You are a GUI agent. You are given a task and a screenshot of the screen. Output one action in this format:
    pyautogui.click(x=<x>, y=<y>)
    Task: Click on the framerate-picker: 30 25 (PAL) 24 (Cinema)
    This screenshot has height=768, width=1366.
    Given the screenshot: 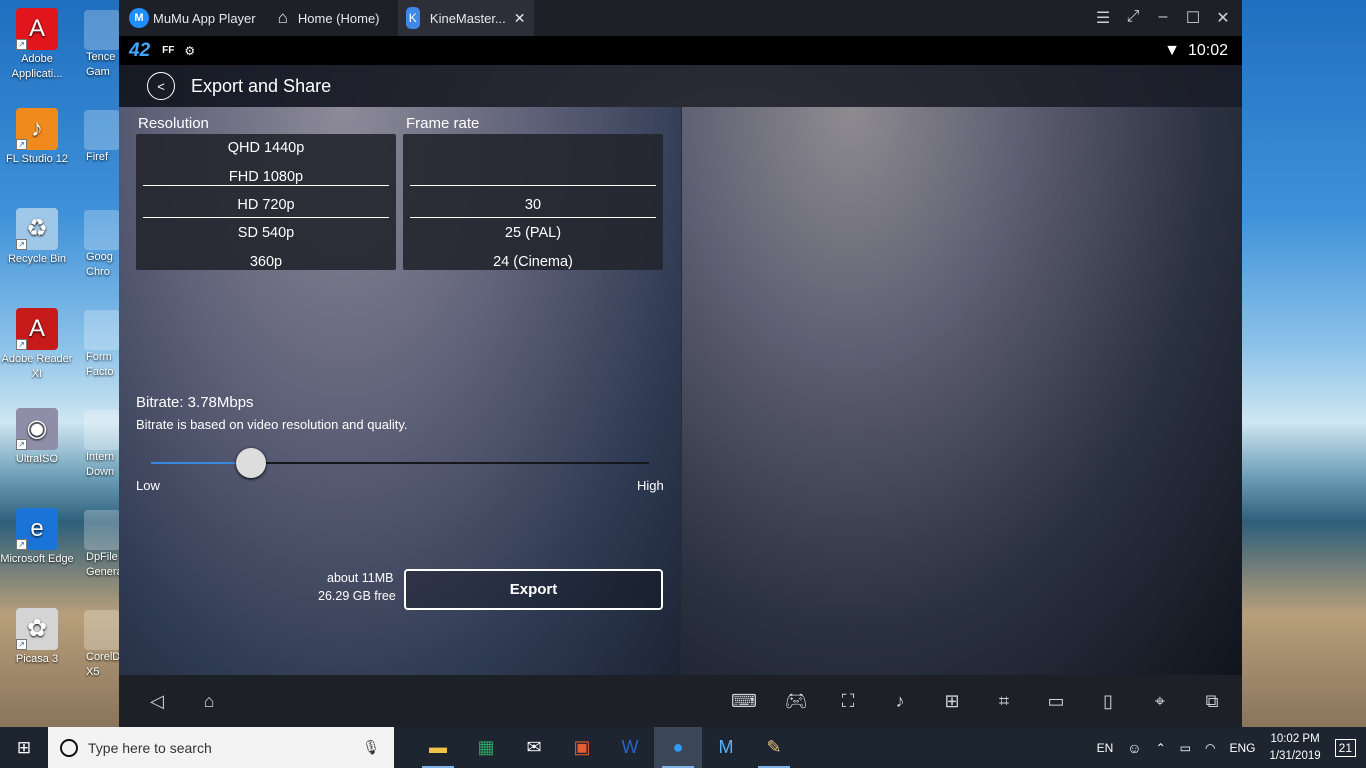 What is the action you would take?
    pyautogui.click(x=533, y=202)
    